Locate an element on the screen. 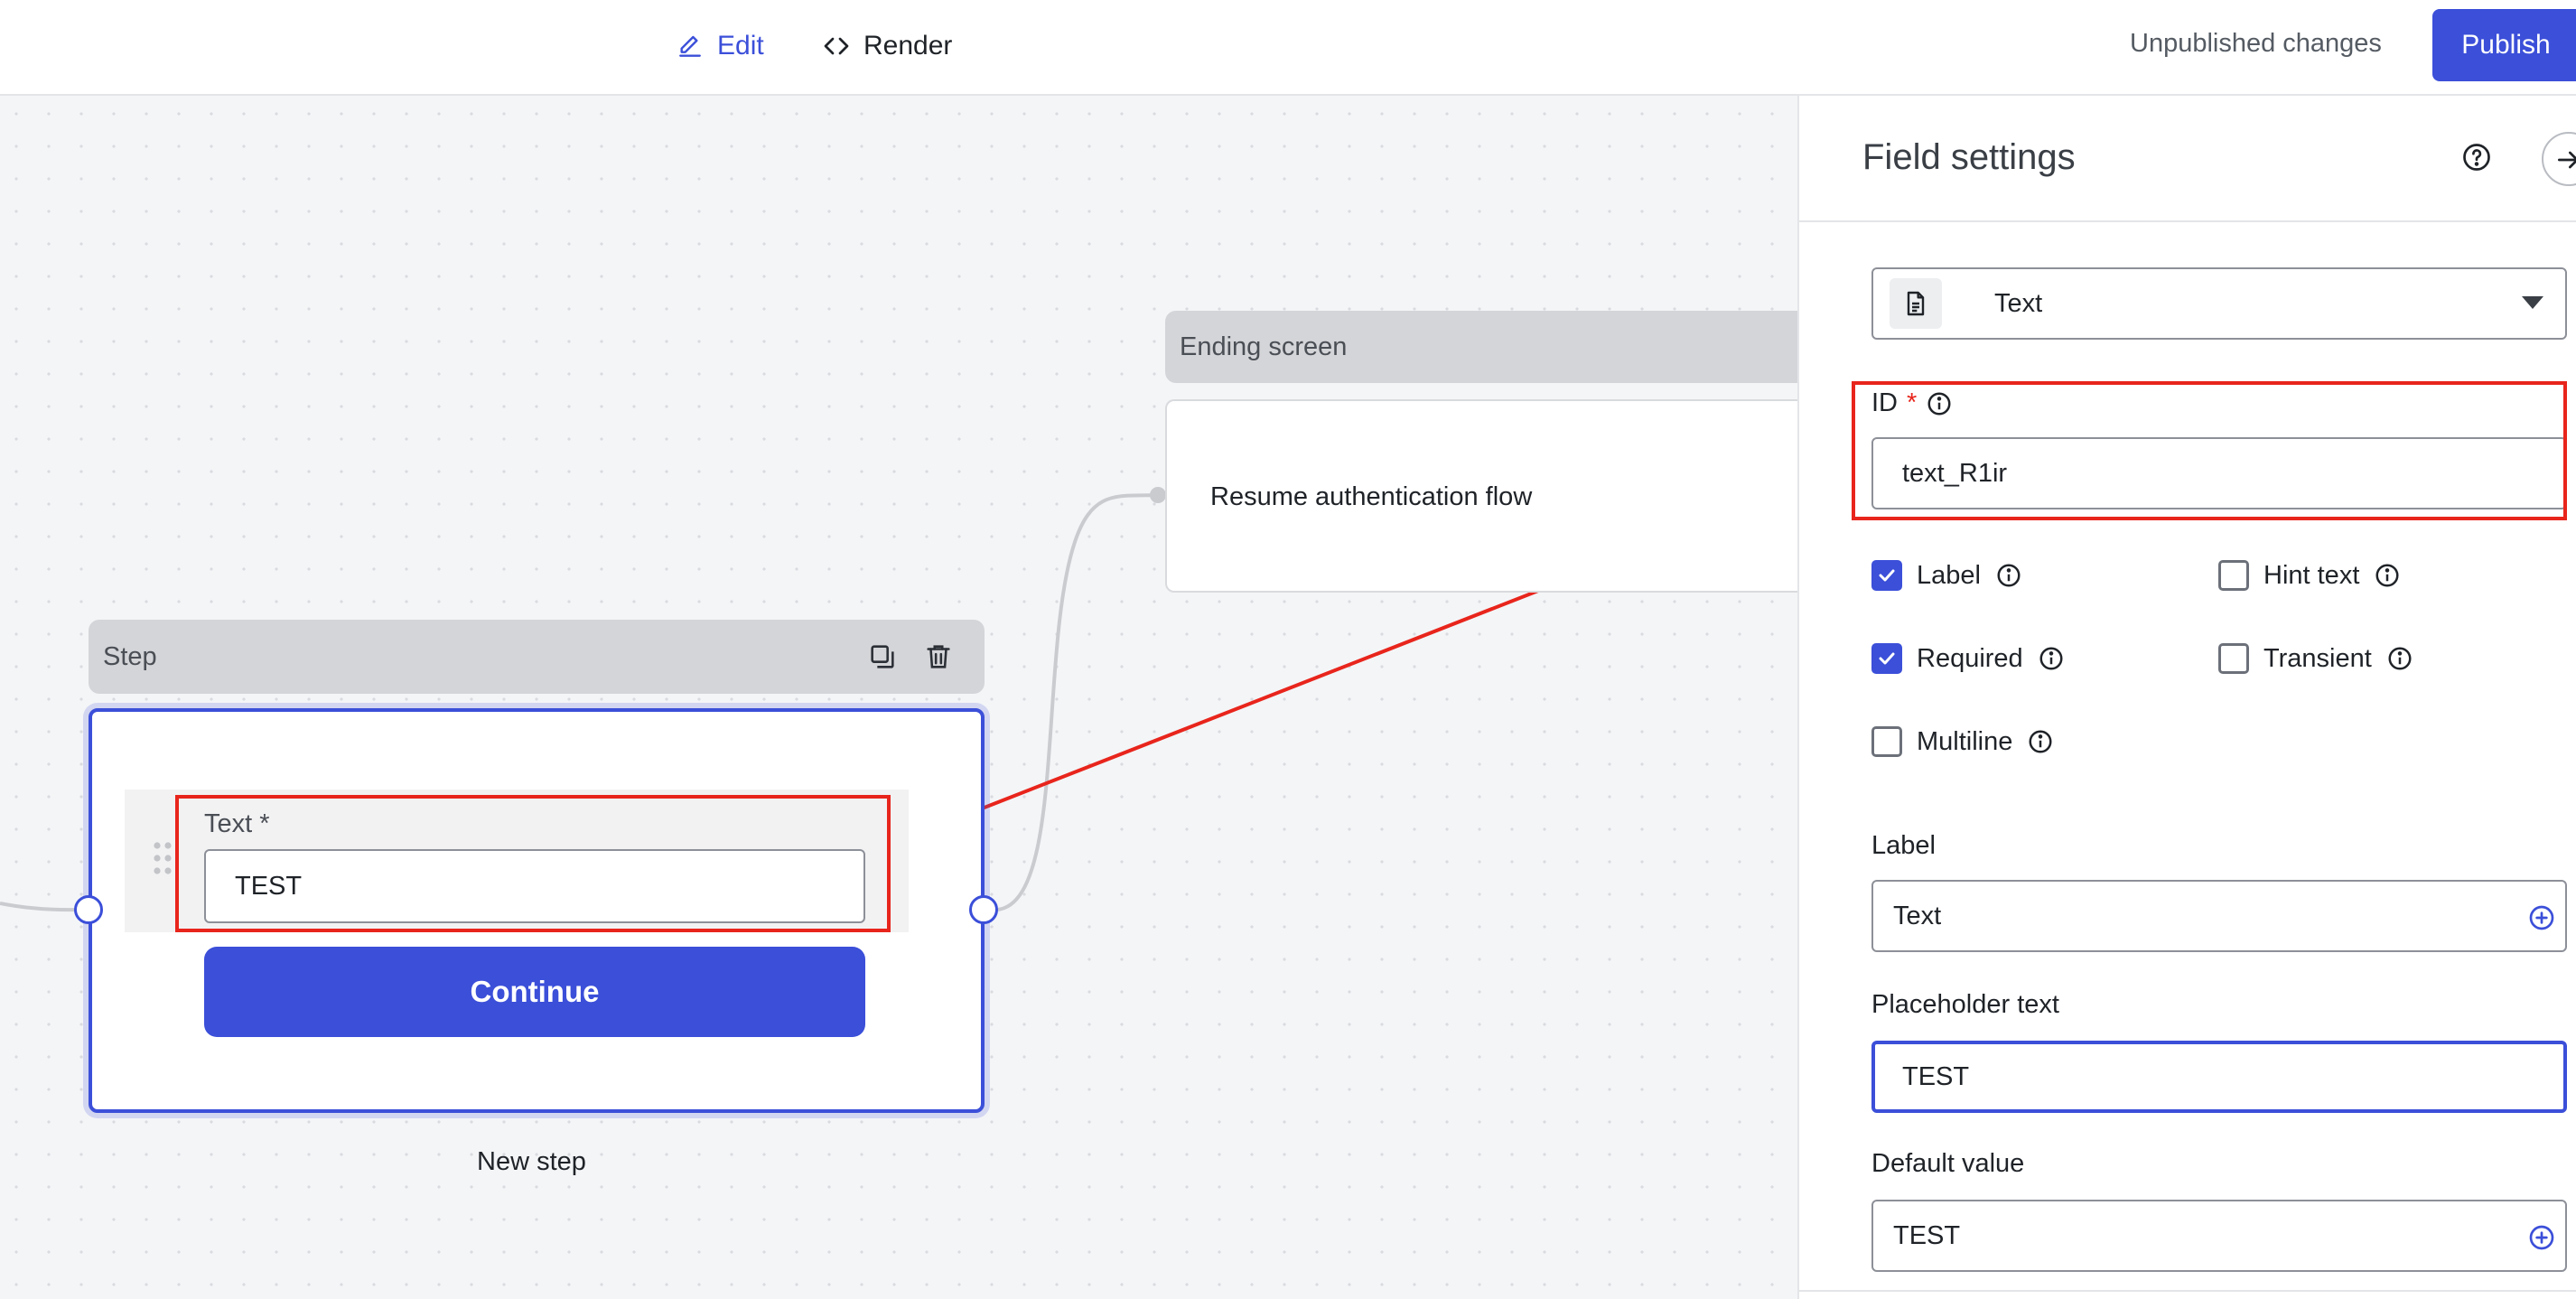  text-field-input: TEST is located at coordinates (535, 886).